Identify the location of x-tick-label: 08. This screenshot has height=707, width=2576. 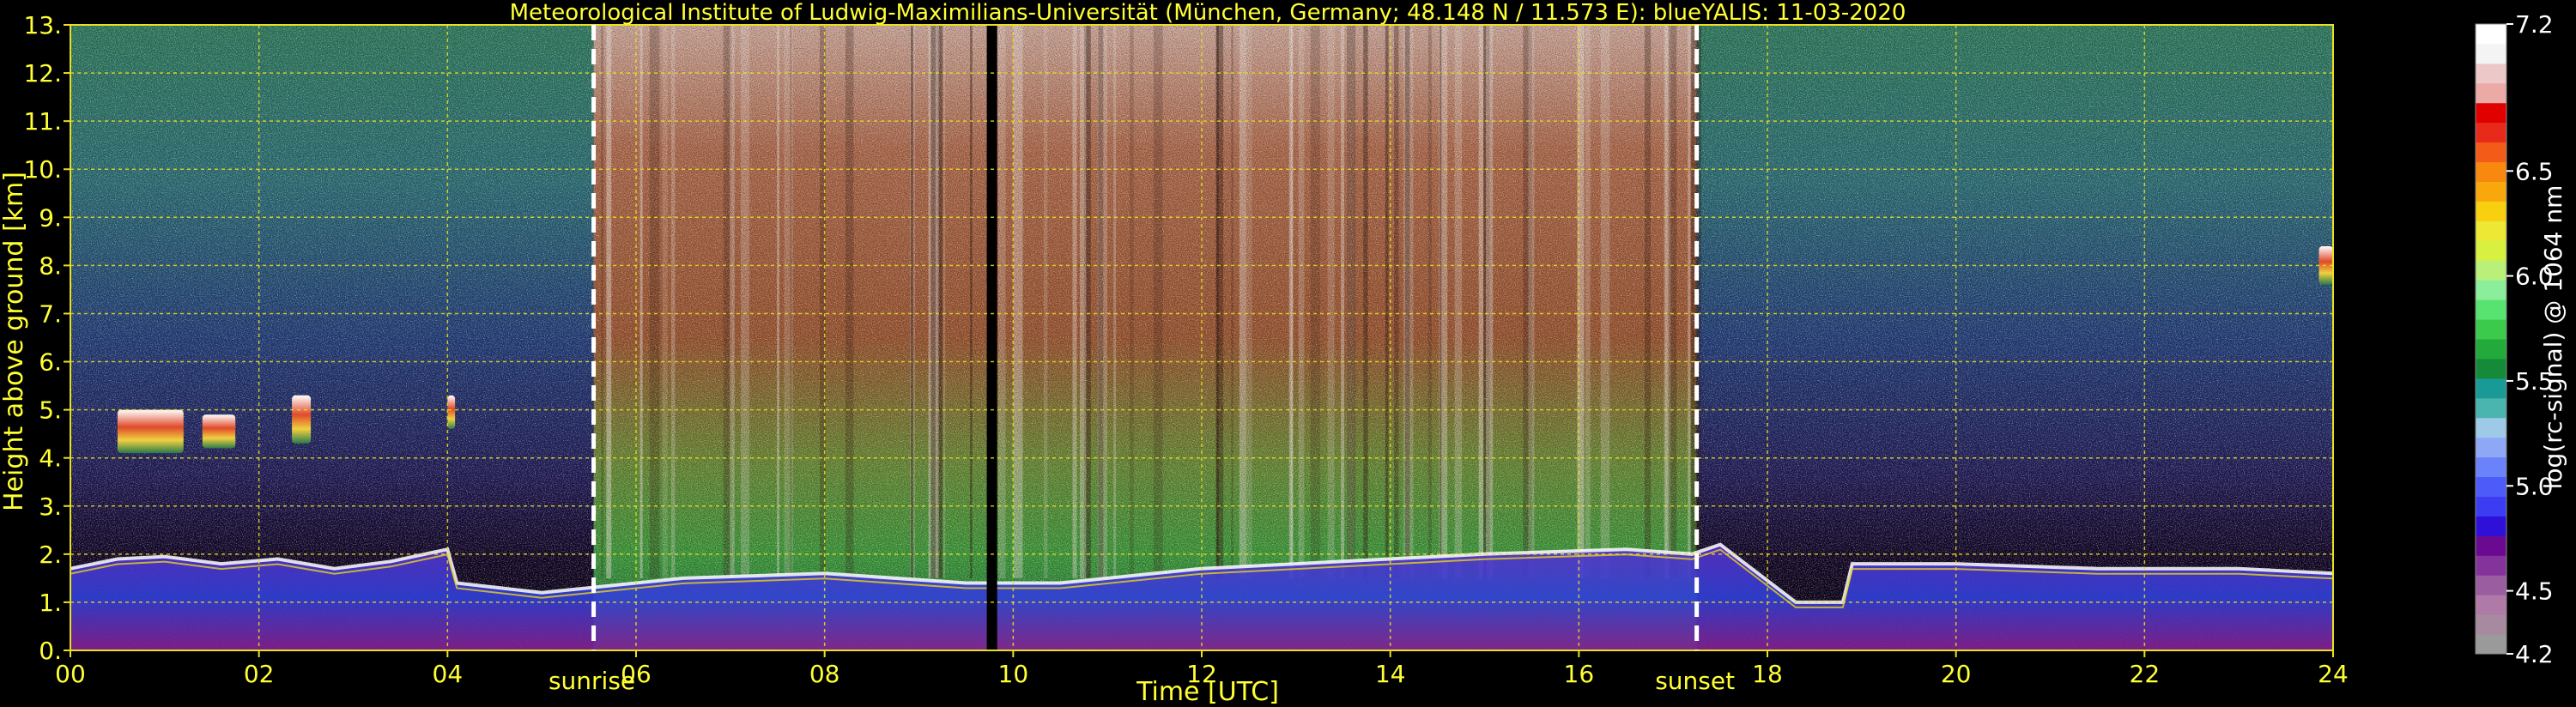
(824, 674).